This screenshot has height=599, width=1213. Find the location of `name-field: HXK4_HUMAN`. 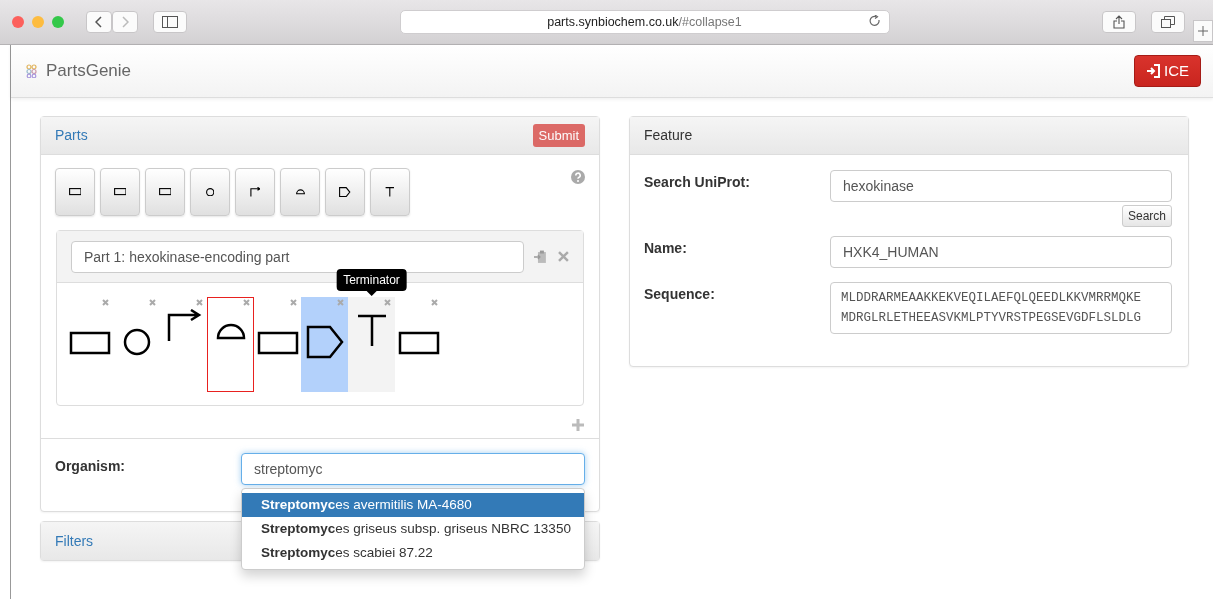

name-field: HXK4_HUMAN is located at coordinates (1001, 252).